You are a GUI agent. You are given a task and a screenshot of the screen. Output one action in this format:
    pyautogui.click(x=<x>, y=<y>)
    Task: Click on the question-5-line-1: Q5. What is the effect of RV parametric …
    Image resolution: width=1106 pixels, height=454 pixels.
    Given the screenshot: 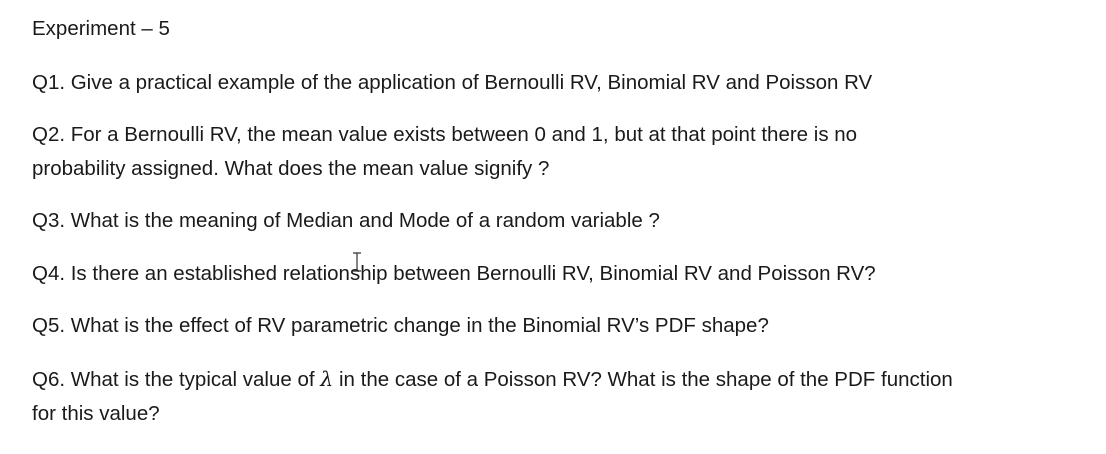 What is the action you would take?
    pyautogui.click(x=400, y=325)
    